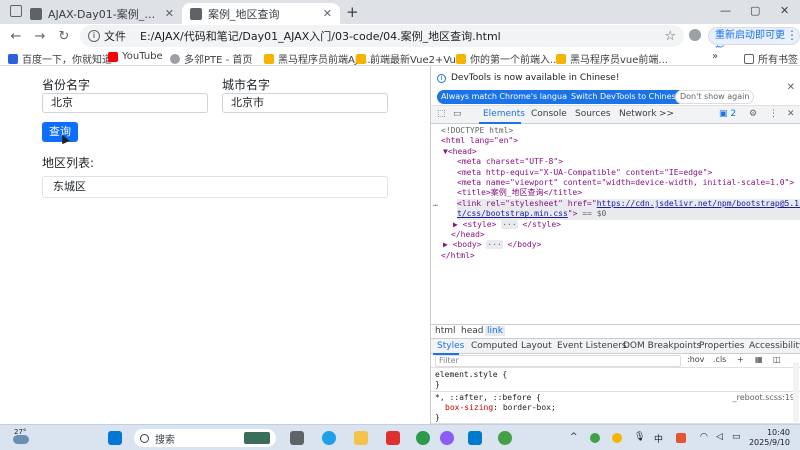 The height and width of the screenshot is (450, 800). Describe the element at coordinates (715, 97) in the screenshot. I see `dont-show-again-button: Don't show again` at that location.